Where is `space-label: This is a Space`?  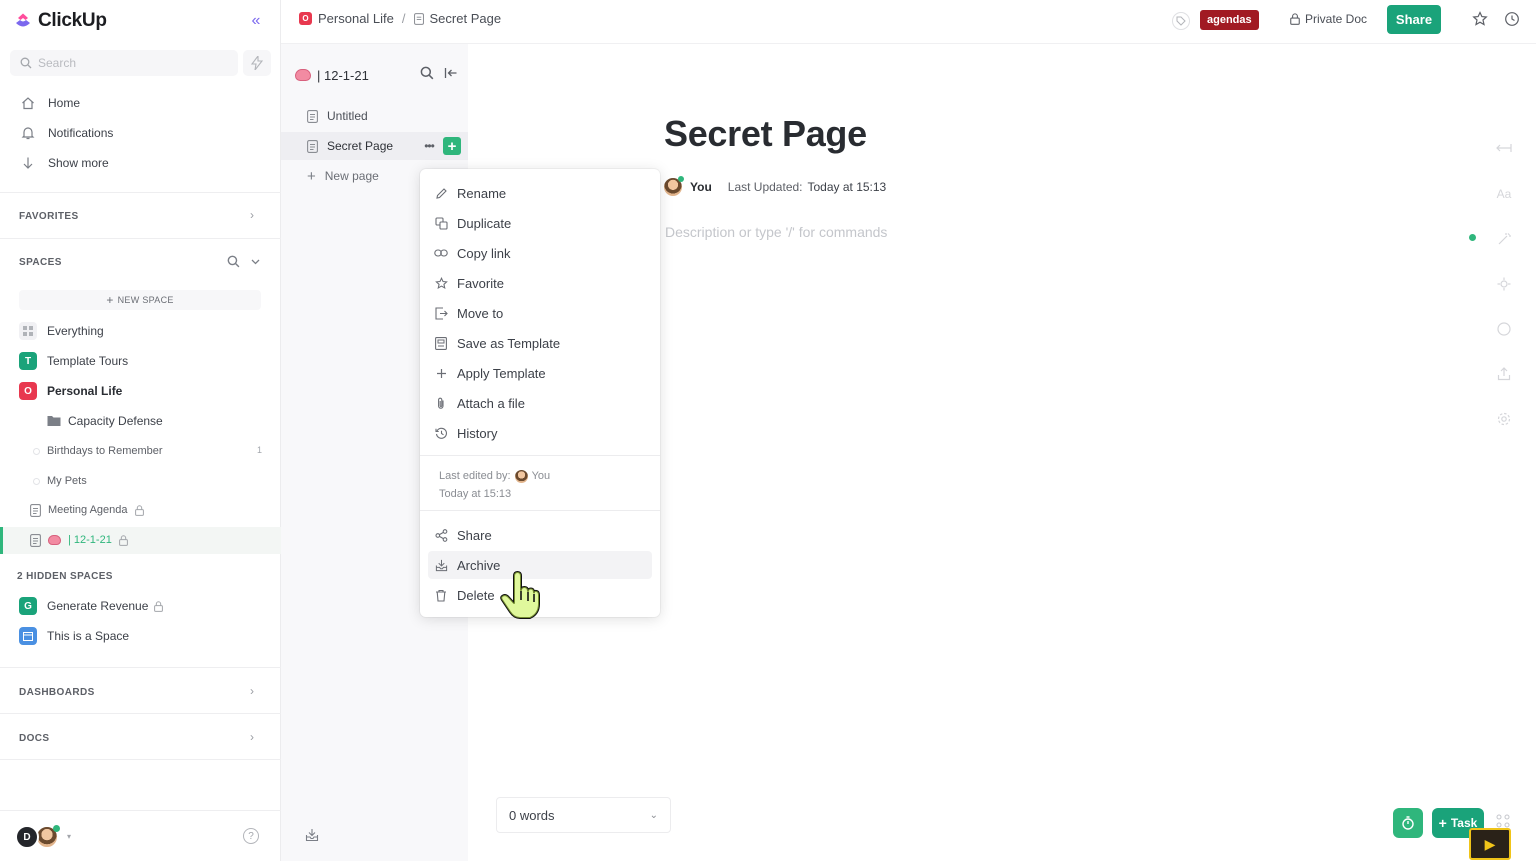 space-label: This is a Space is located at coordinates (88, 636).